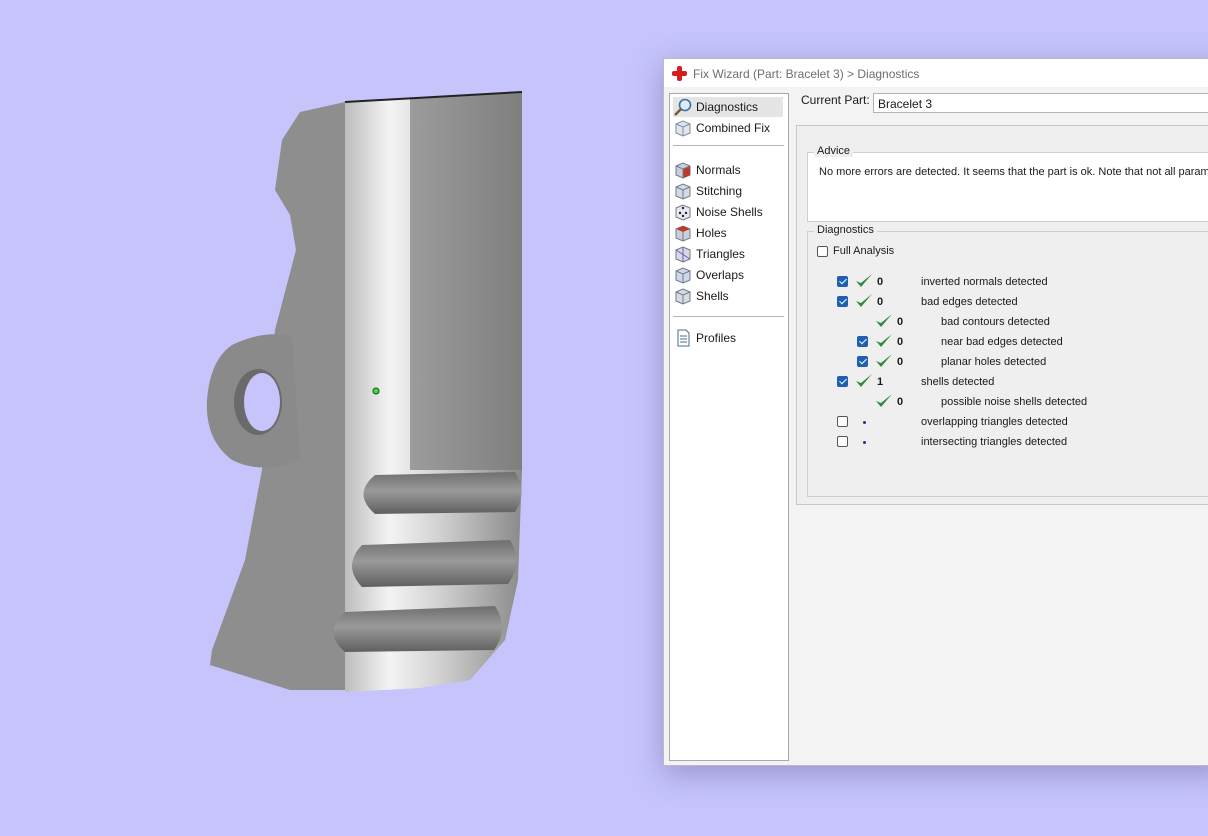 The width and height of the screenshot is (1208, 836). What do you see at coordinates (466, 281) in the screenshot?
I see `model-back-face` at bounding box center [466, 281].